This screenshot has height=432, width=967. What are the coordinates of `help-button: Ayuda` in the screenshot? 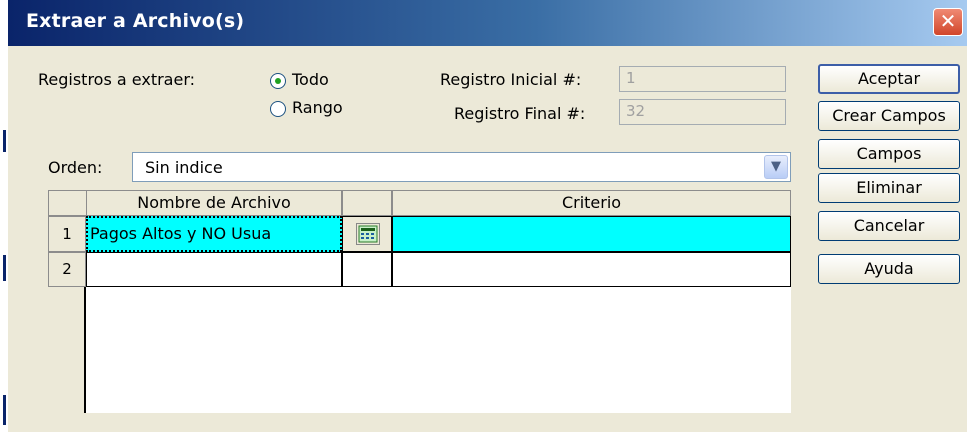 It's located at (889, 269).